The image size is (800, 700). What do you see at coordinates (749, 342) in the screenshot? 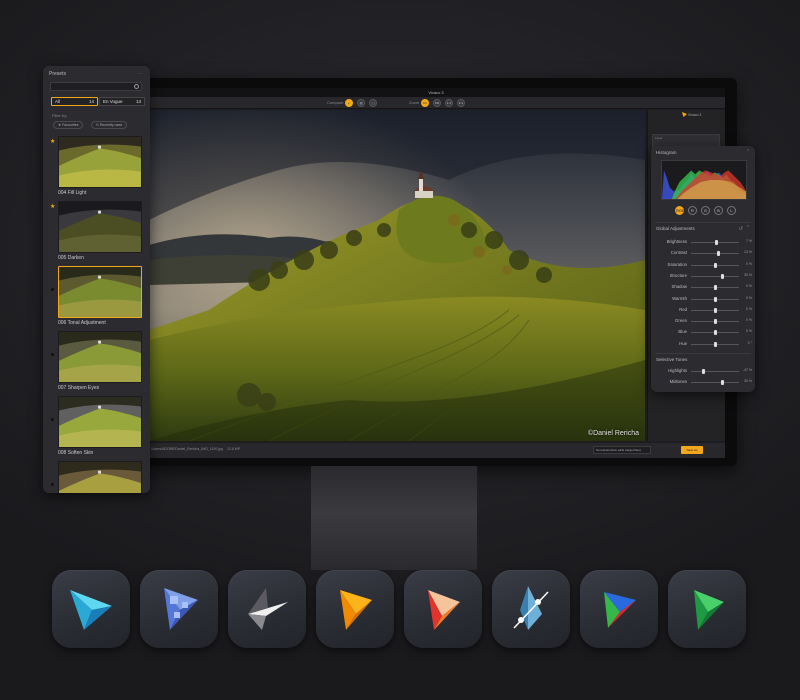
I see `slider-value: 0 °` at bounding box center [749, 342].